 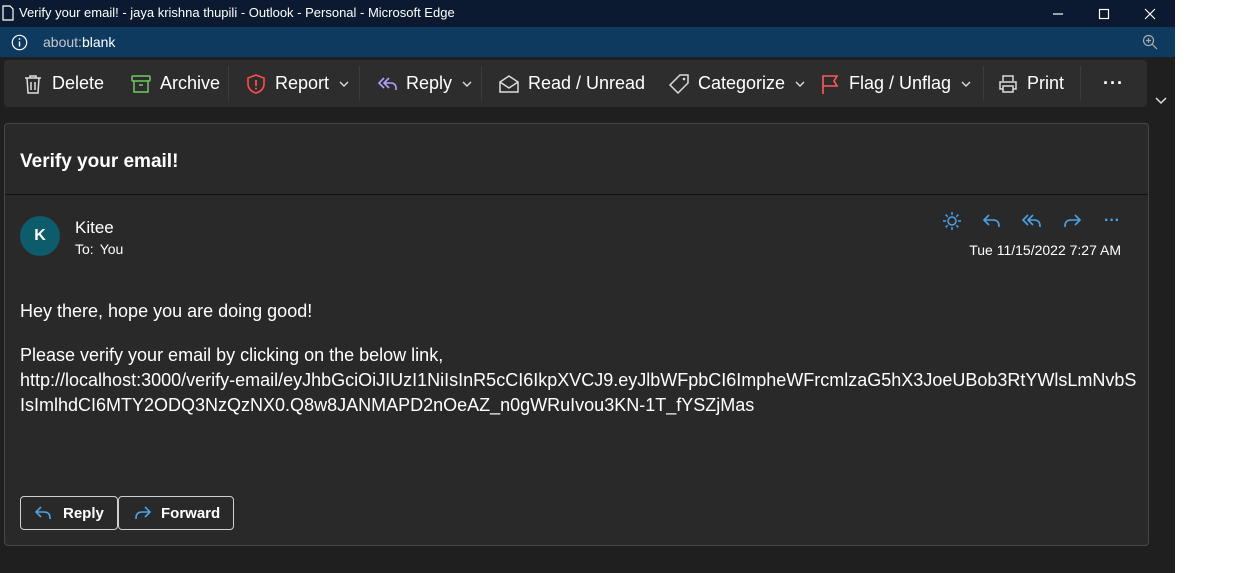 What do you see at coordinates (1008, 83) in the screenshot?
I see `printer-icon` at bounding box center [1008, 83].